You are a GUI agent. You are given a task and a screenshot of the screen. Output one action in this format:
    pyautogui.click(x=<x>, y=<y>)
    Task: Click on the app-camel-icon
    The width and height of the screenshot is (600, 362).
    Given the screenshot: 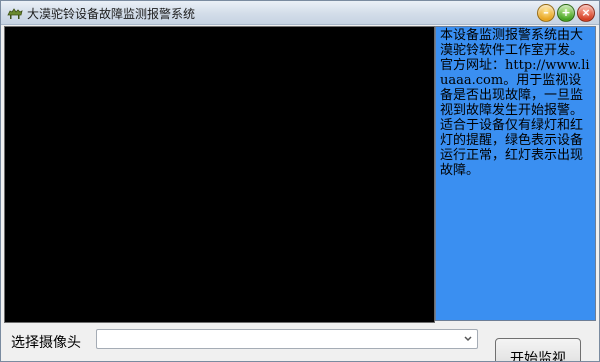 What is the action you would take?
    pyautogui.click(x=15, y=13)
    